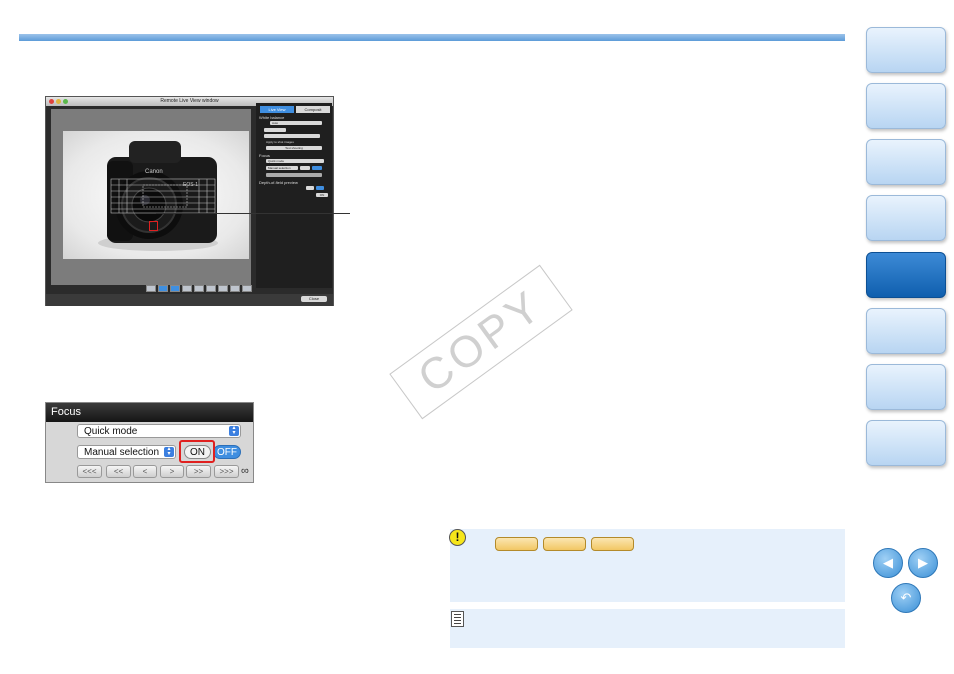  Describe the element at coordinates (153, 226) in the screenshot. I see `selected-af-point` at that location.